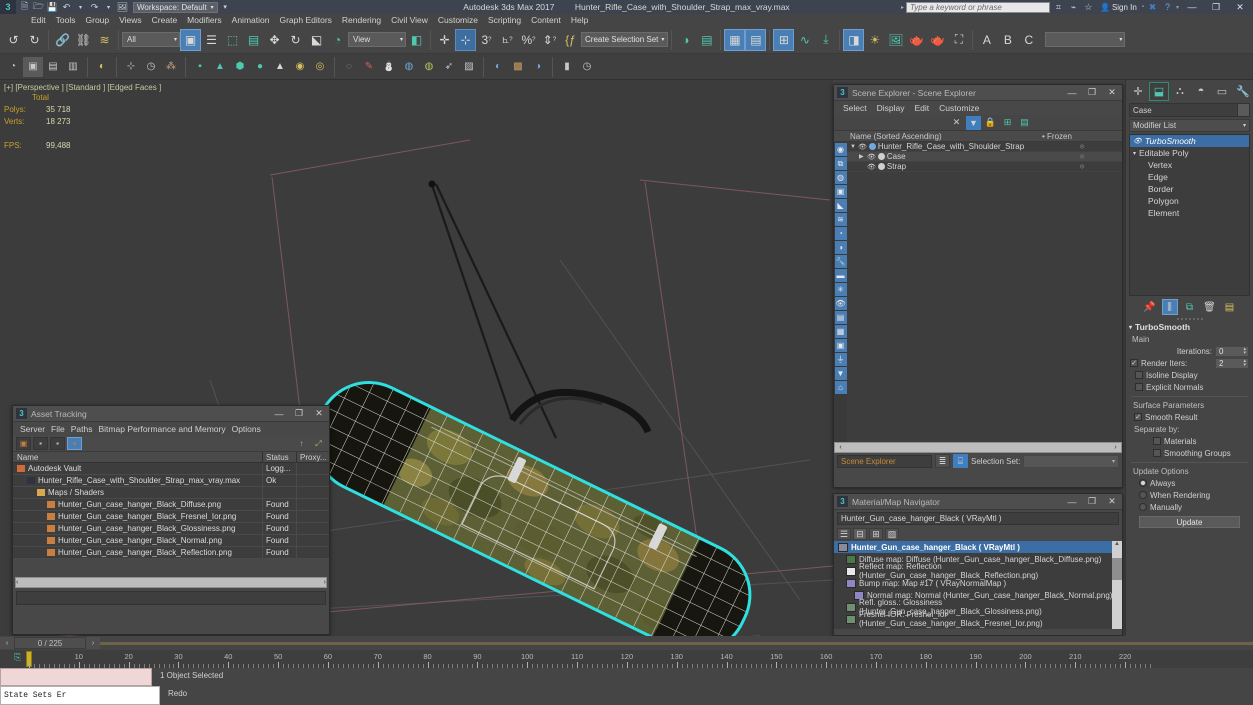 The width and height of the screenshot is (1253, 705). What do you see at coordinates (756, 39) in the screenshot?
I see `scene-explorer-button: ▤` at bounding box center [756, 39].